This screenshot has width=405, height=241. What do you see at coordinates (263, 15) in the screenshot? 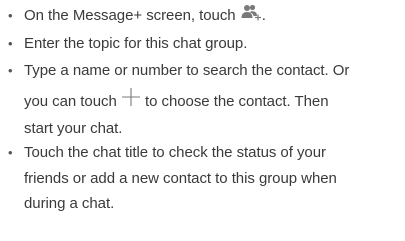
I see `step-text-after-icon: .` at bounding box center [263, 15].